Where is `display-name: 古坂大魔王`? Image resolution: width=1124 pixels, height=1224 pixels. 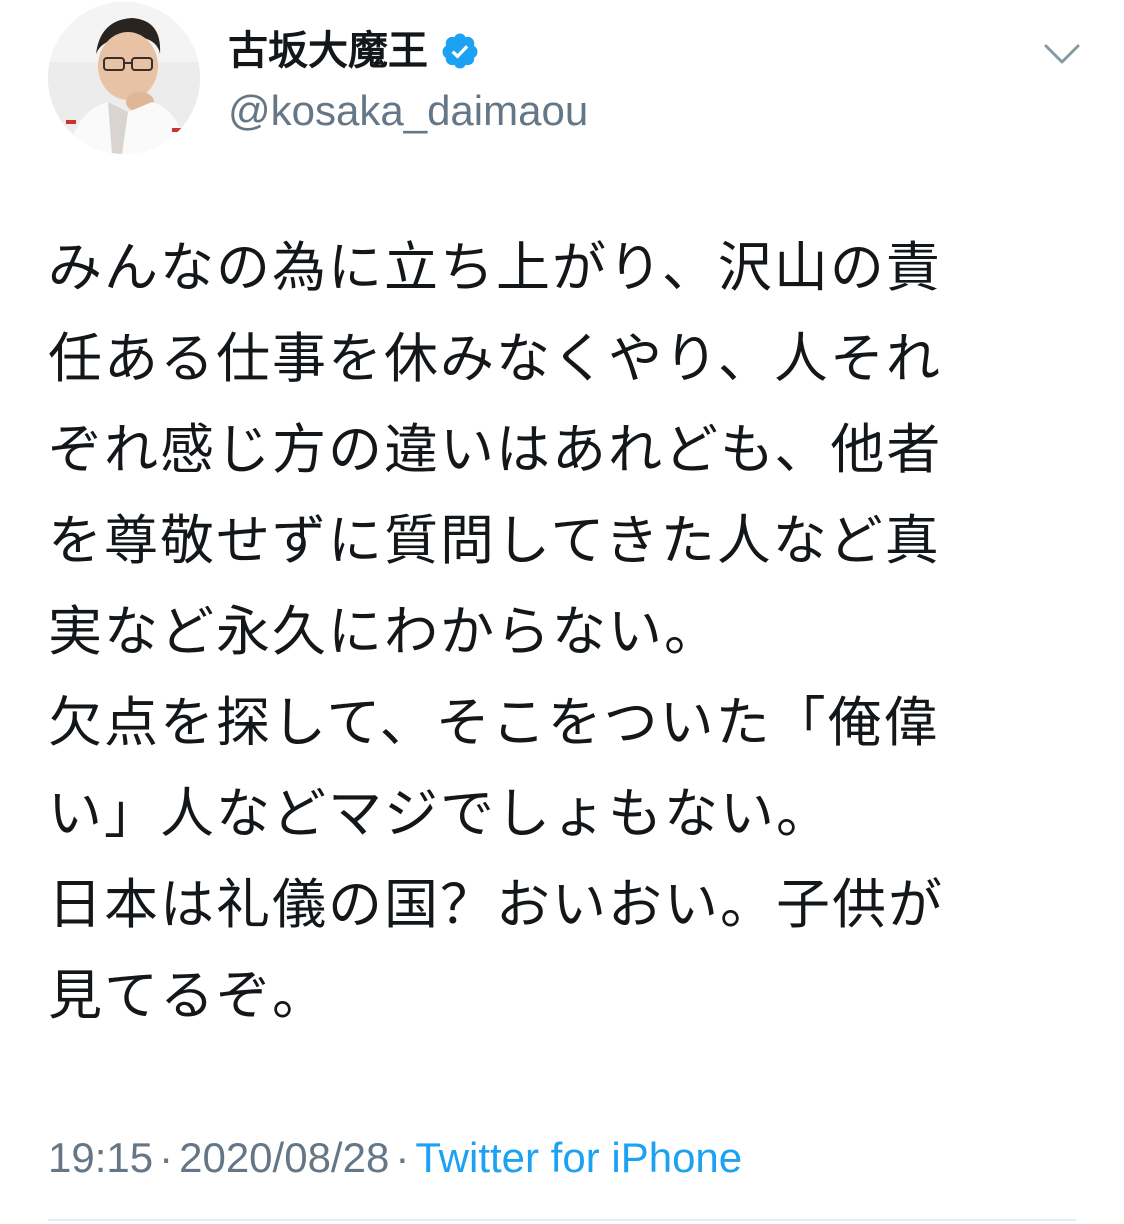 display-name: 古坂大魔王 is located at coordinates (328, 51).